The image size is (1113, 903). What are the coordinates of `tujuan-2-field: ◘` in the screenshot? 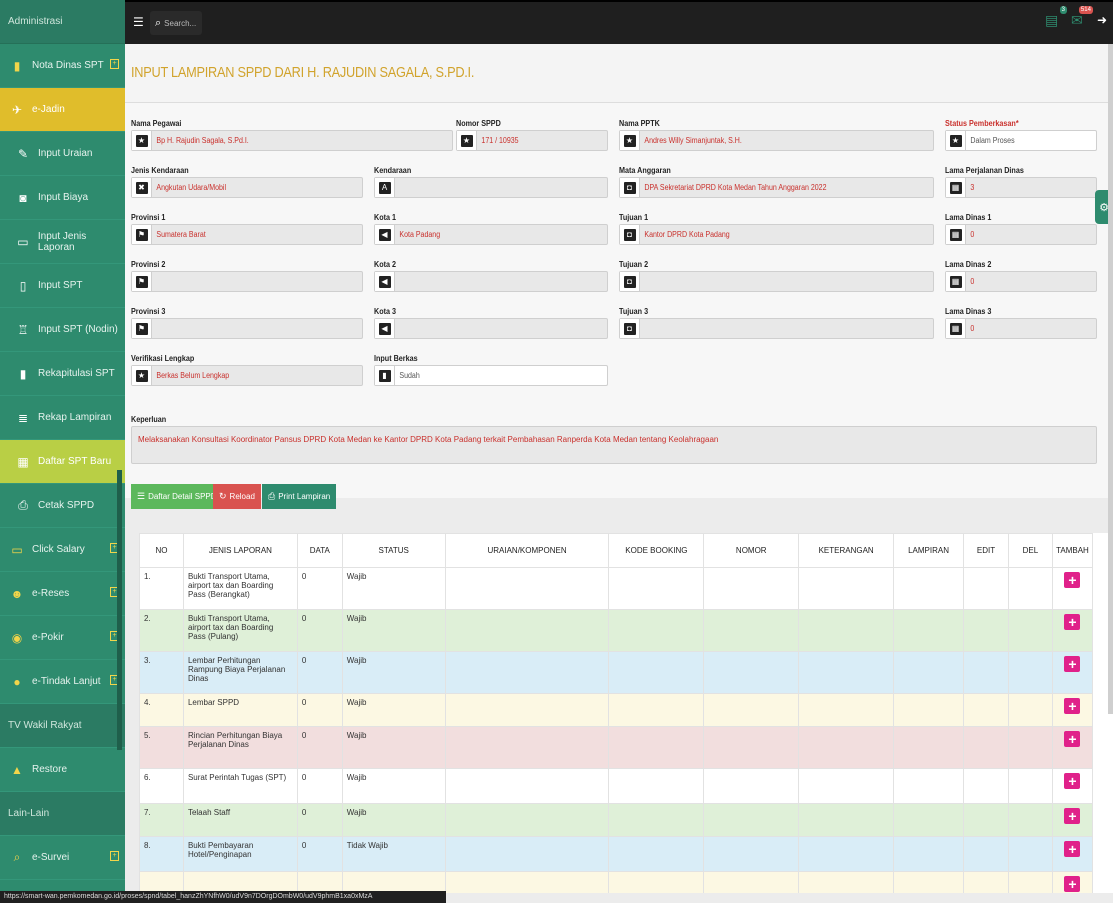 It's located at (776, 281).